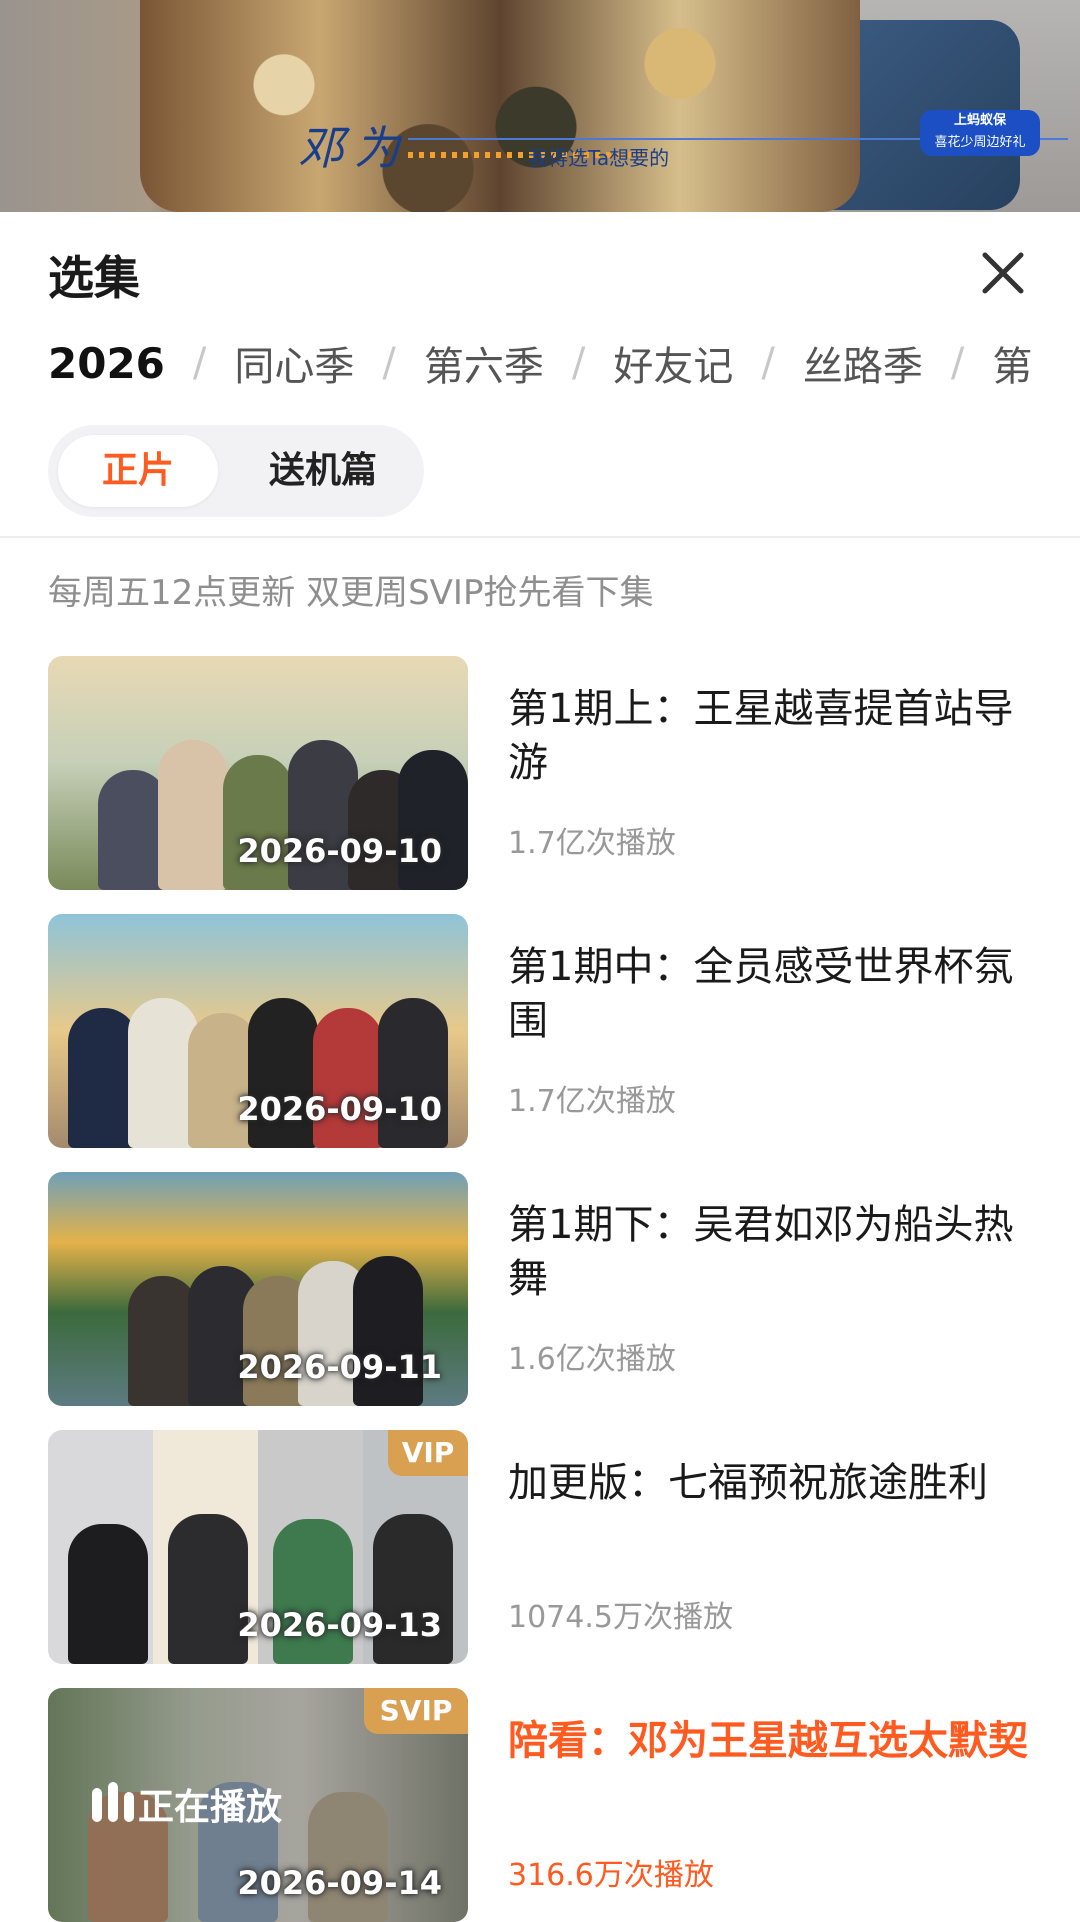  I want to click on episode-plays: 316.6万次播放, so click(611, 1875).